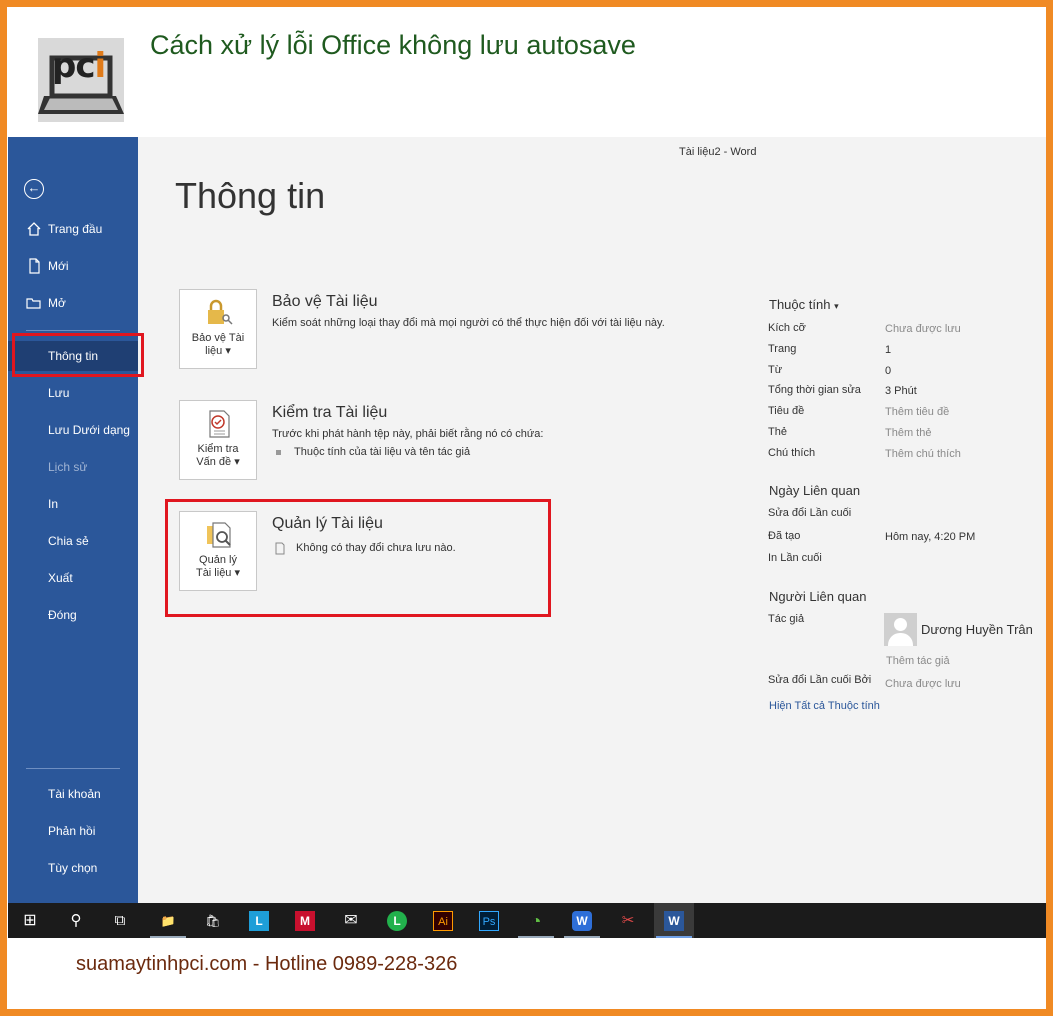 Image resolution: width=1053 pixels, height=1016 pixels. Describe the element at coordinates (795, 558) in the screenshot. I see `property-key: In Lần cuối` at that location.